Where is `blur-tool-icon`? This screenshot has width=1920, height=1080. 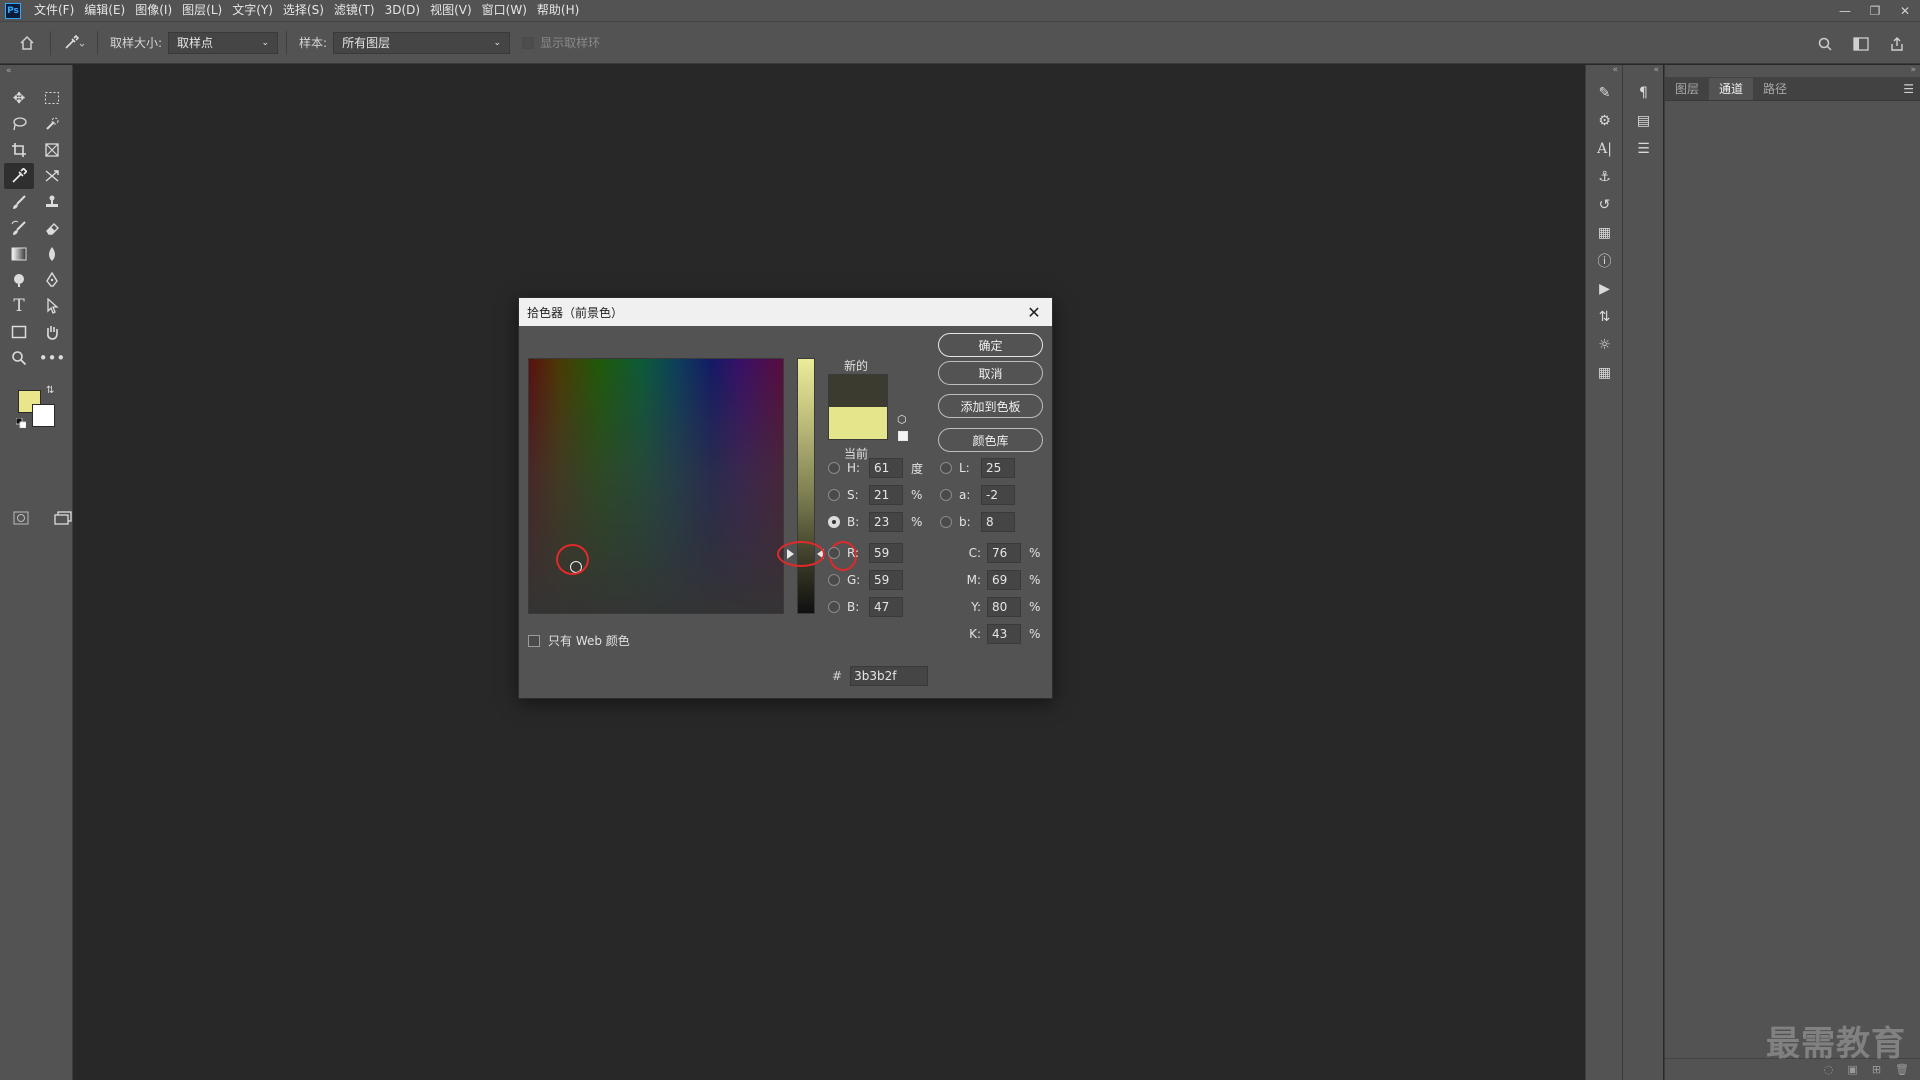 blur-tool-icon is located at coordinates (52, 254).